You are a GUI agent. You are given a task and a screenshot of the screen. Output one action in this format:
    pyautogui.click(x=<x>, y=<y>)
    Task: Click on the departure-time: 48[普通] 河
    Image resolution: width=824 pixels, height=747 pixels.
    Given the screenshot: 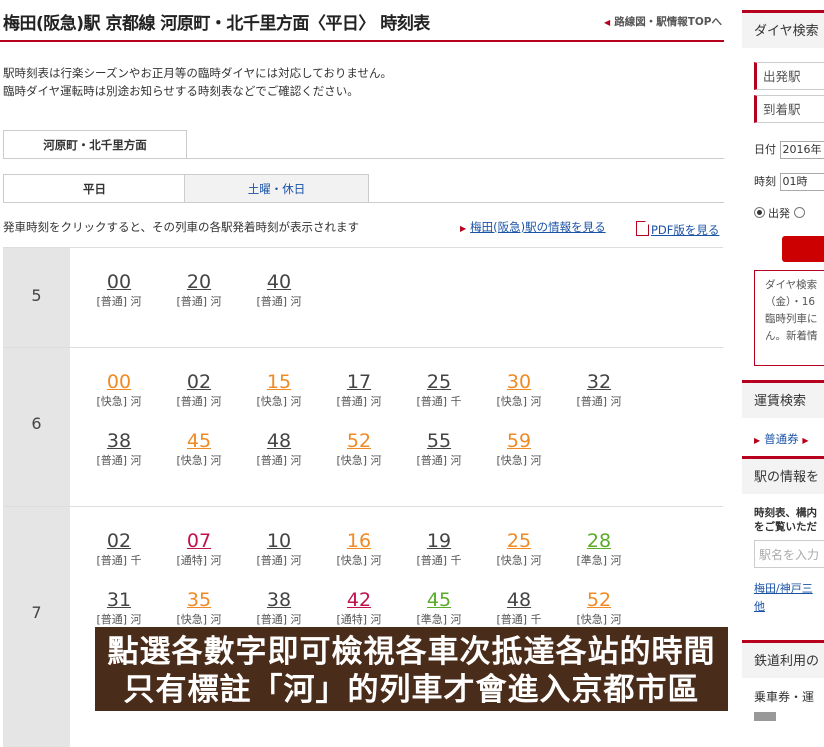 What is the action you would take?
    pyautogui.click(x=279, y=453)
    